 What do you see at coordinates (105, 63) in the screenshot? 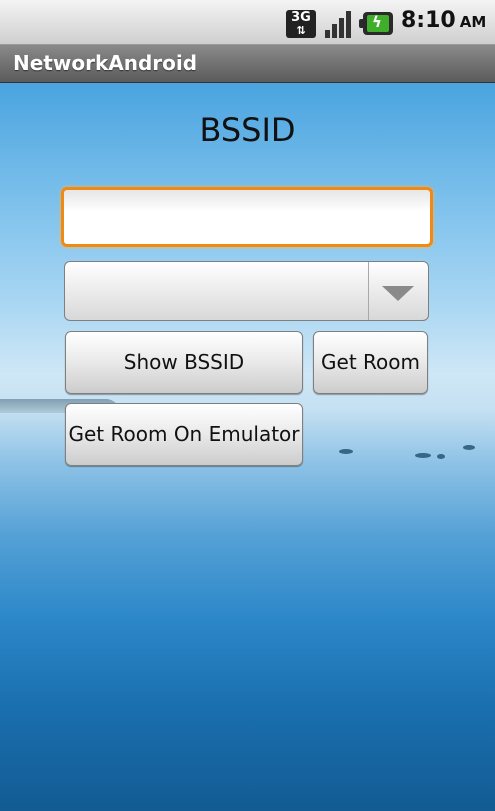
I see `app-title: NetworkAndroid` at bounding box center [105, 63].